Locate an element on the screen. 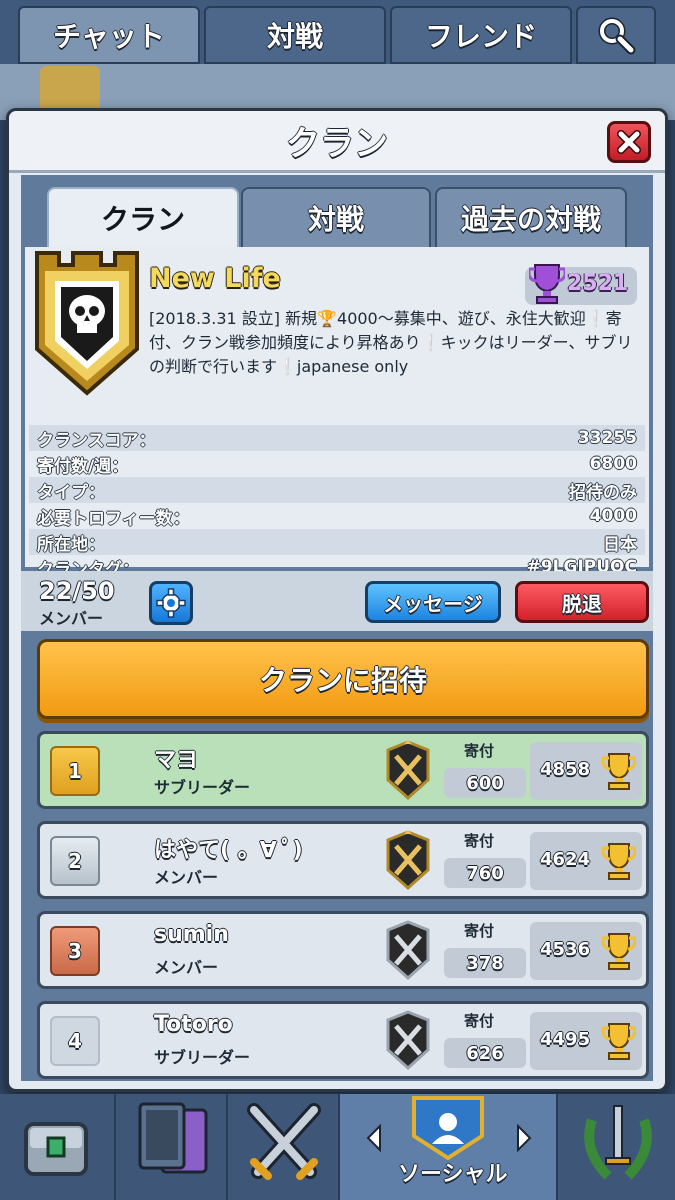  modal-title: クラン is located at coordinates (337, 144).